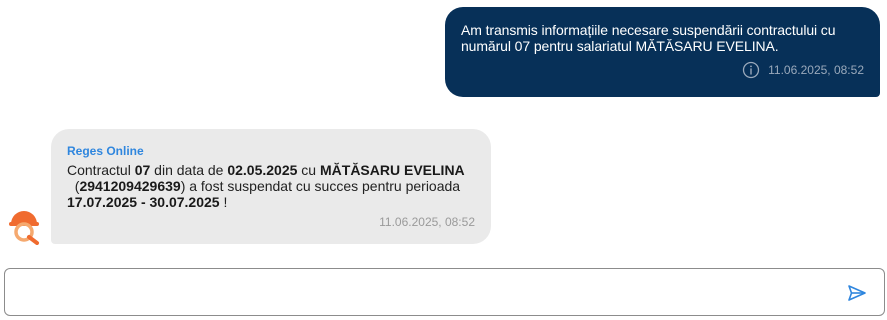 The width and height of the screenshot is (887, 320). I want to click on sender-name: Reges Online, so click(105, 151).